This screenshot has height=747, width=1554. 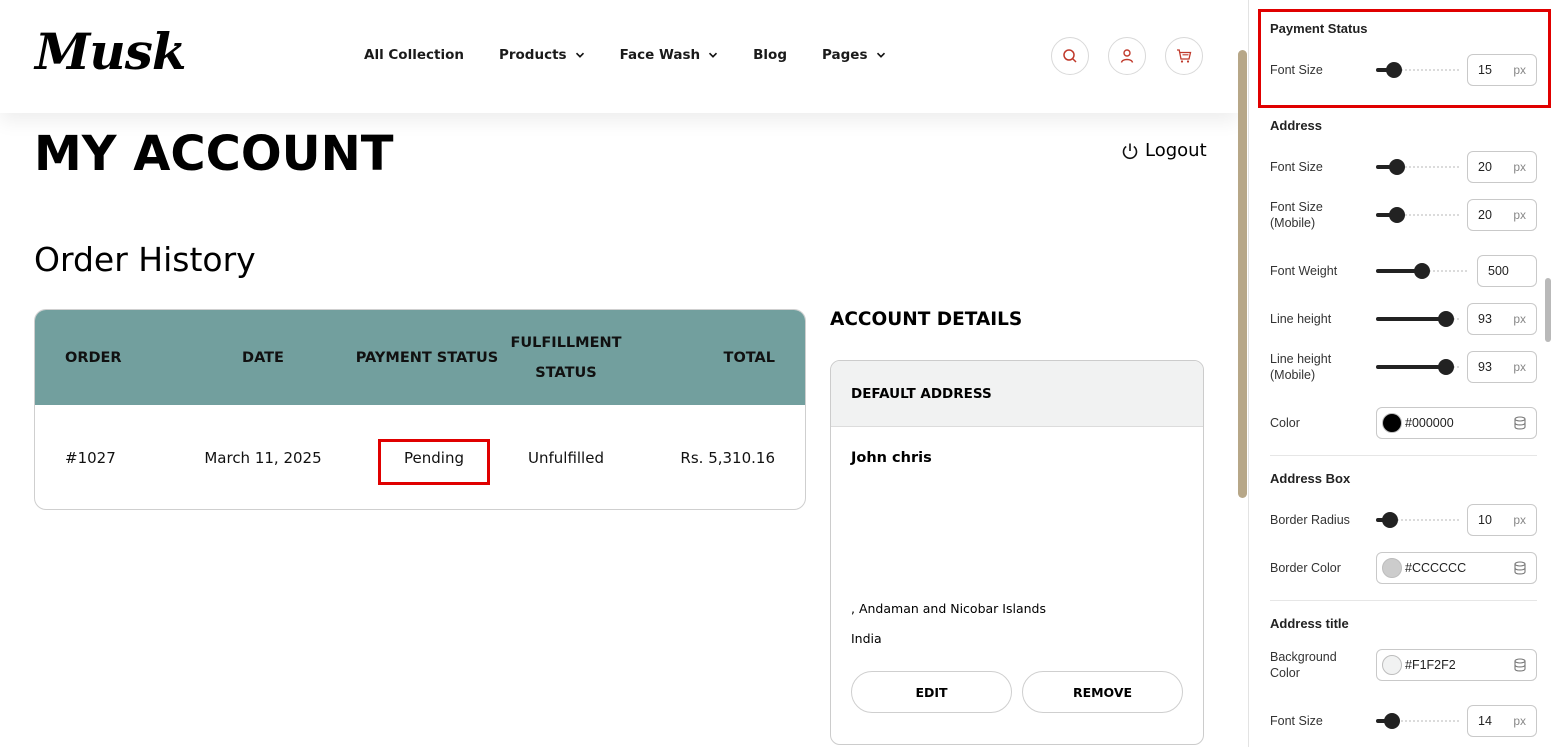 What do you see at coordinates (1456, 423) in the screenshot?
I see `address-color-picker: #000000` at bounding box center [1456, 423].